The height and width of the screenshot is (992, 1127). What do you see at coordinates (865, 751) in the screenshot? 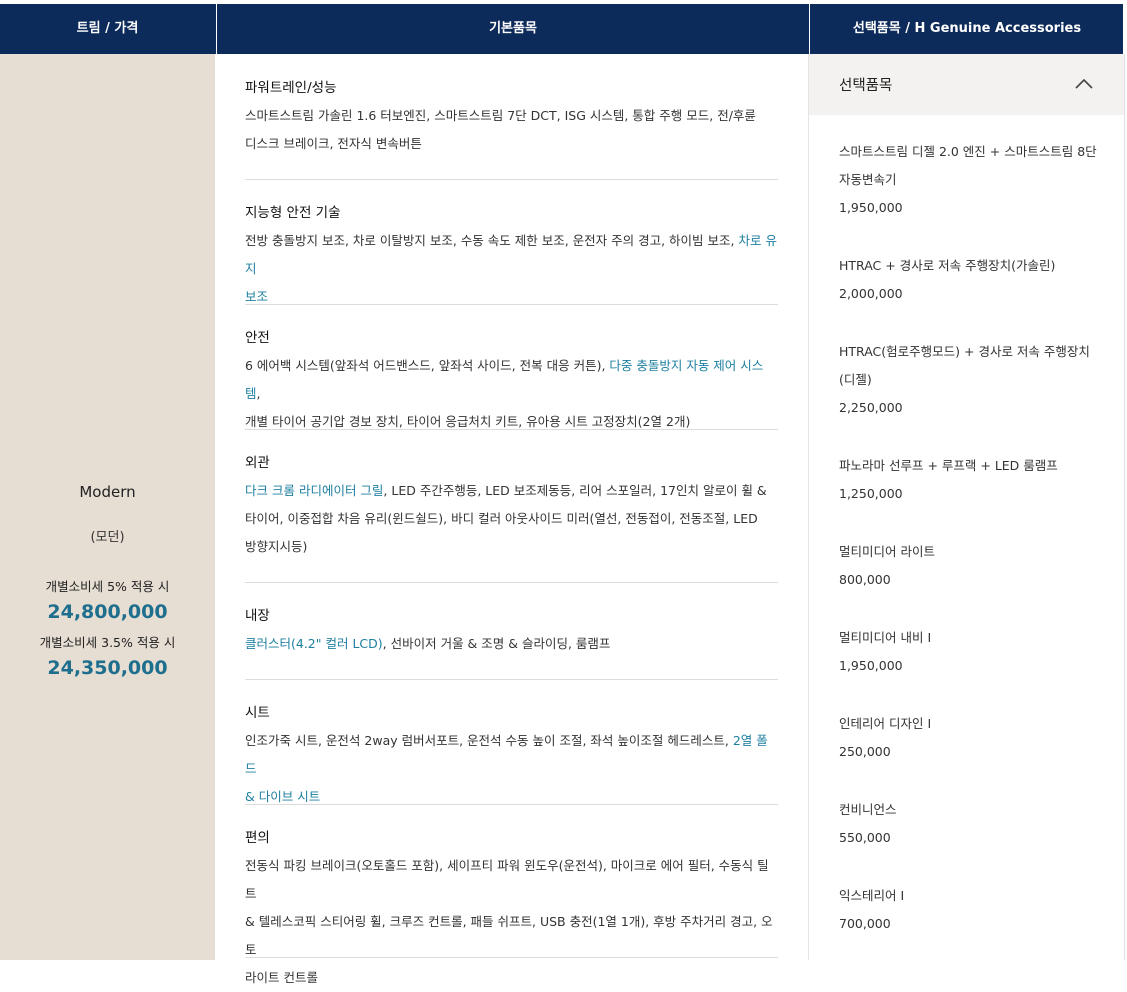
I see `option-price: 250,000` at bounding box center [865, 751].